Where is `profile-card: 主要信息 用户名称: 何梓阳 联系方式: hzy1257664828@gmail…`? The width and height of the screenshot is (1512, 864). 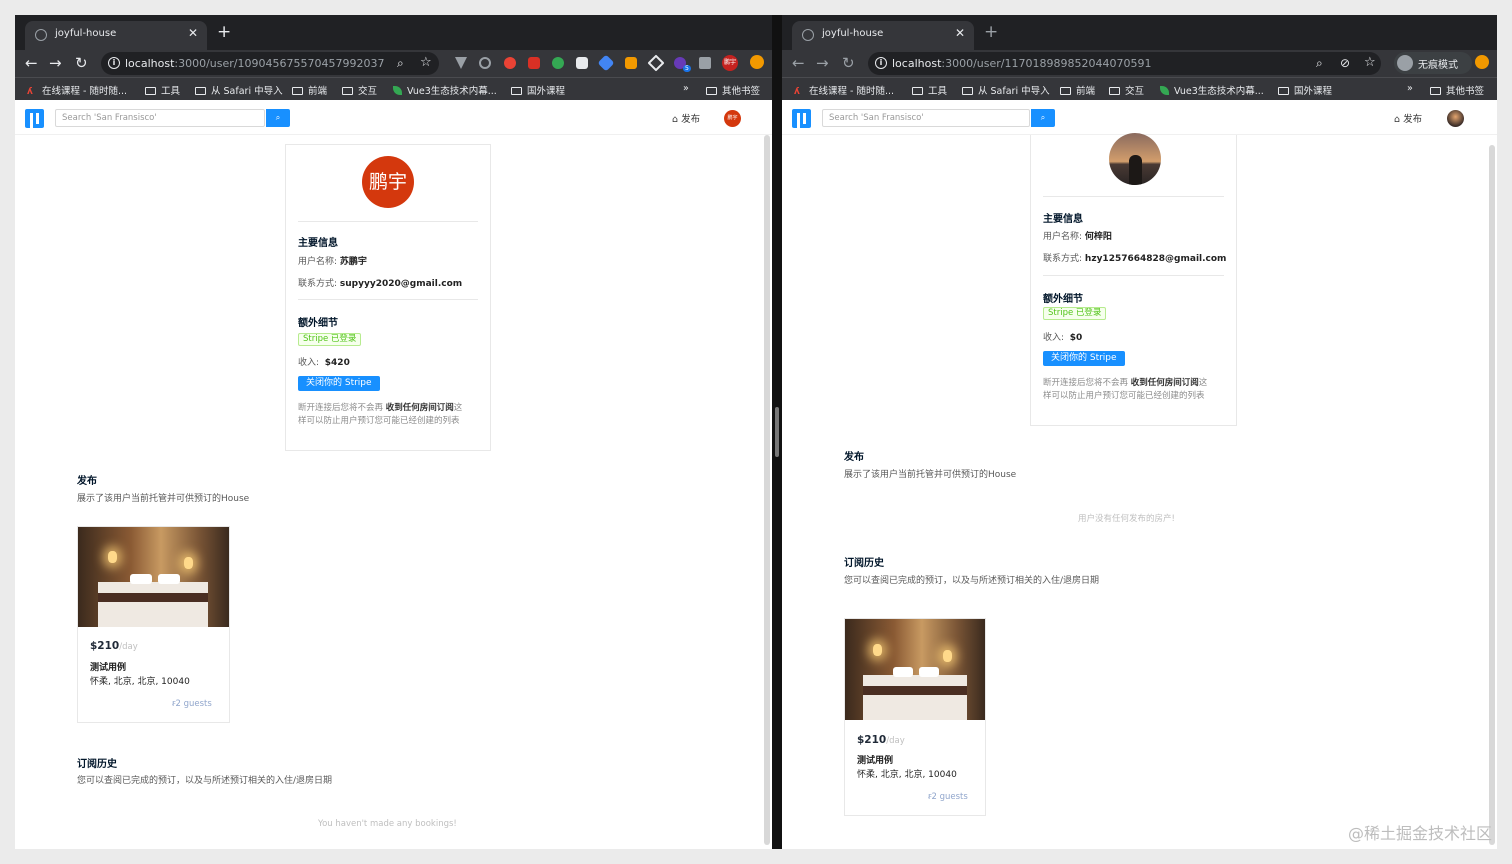
profile-card: 主要信息 用户名称: 何梓阳 联系方式: hzy1257664828@gmail… is located at coordinates (1133, 279).